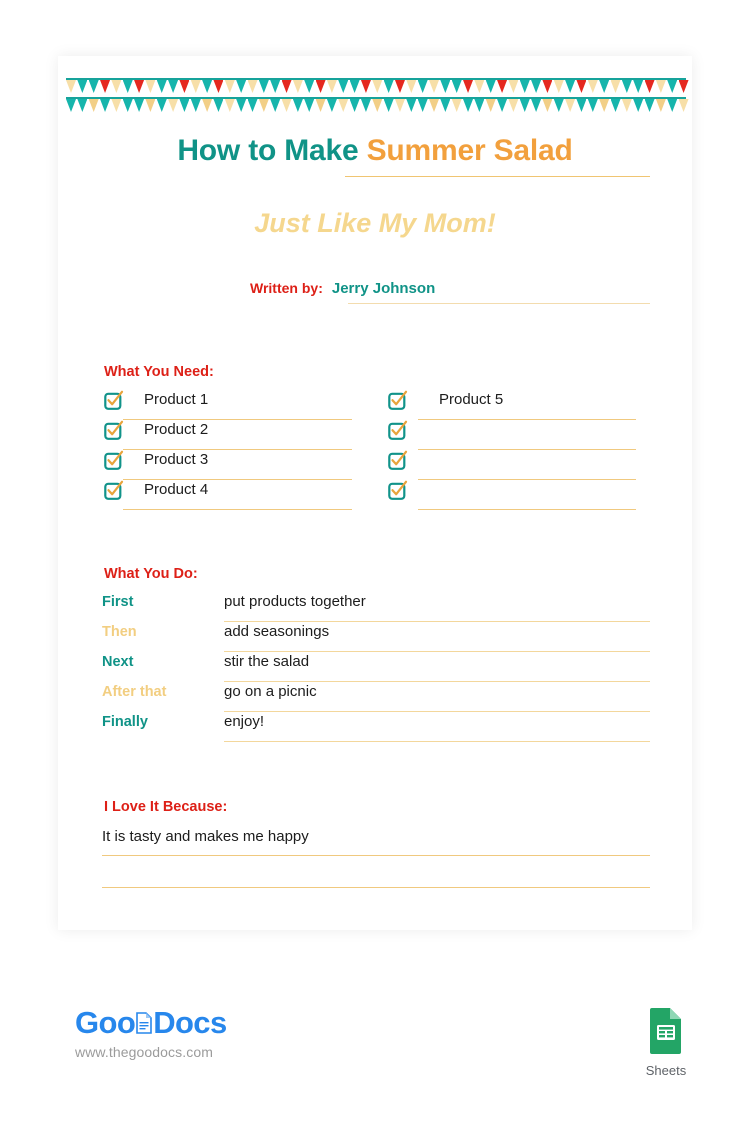  Describe the element at coordinates (471, 400) in the screenshot. I see `need-item-text: Product 5` at that location.